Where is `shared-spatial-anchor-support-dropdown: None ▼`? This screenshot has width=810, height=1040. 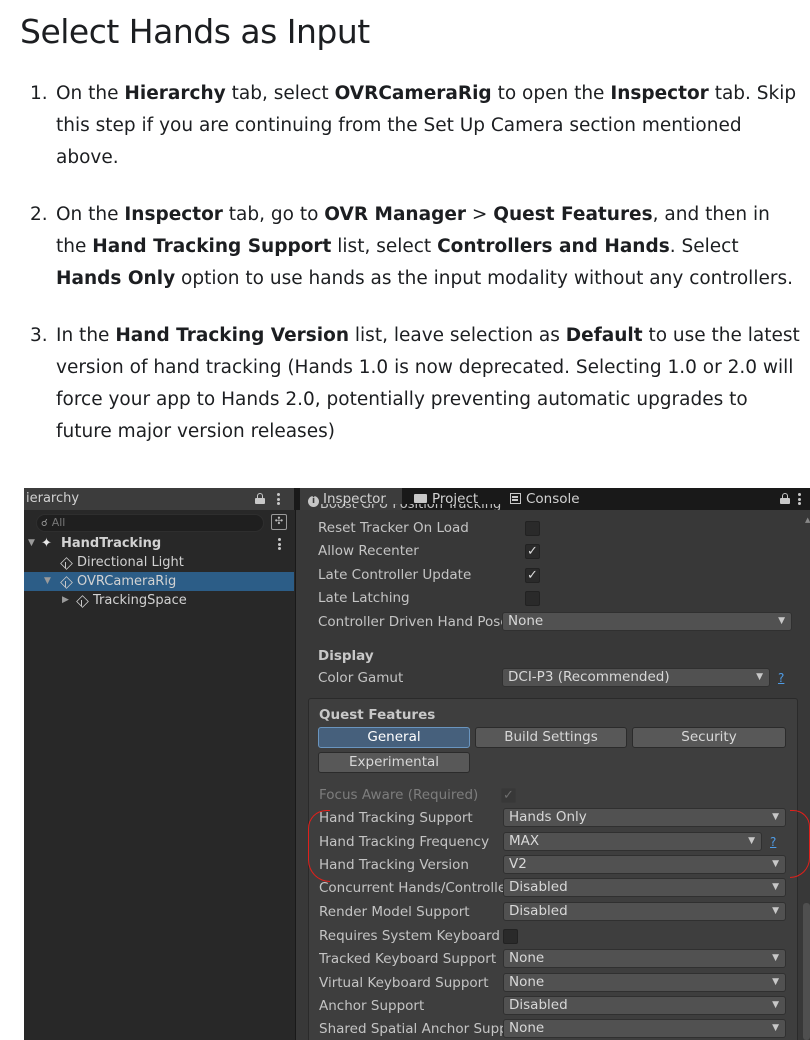
shared-spatial-anchor-support-dropdown: None ▼ is located at coordinates (644, 1028).